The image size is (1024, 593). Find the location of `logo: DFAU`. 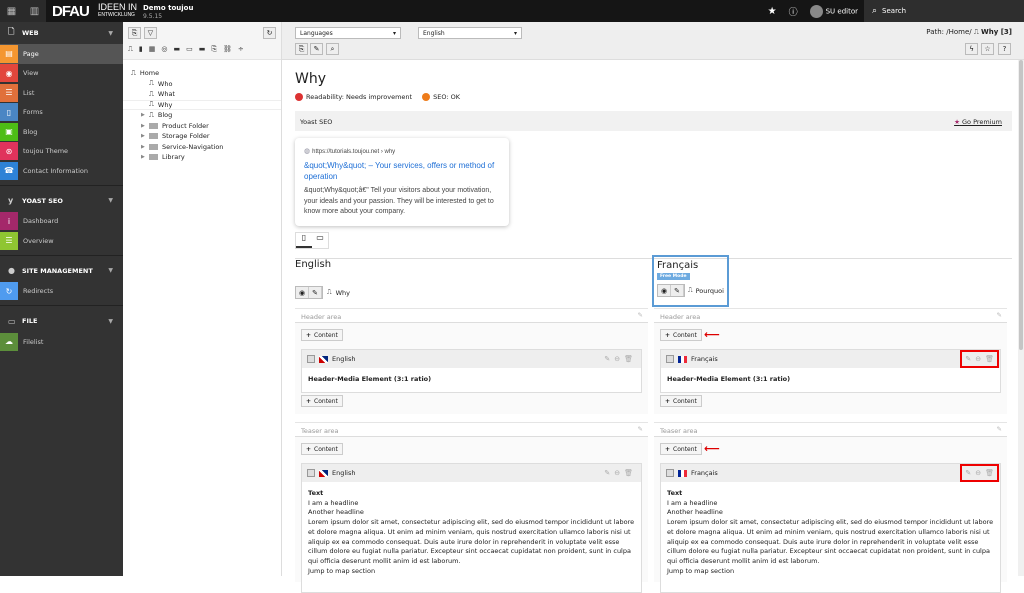

logo: DFAU is located at coordinates (71, 11).